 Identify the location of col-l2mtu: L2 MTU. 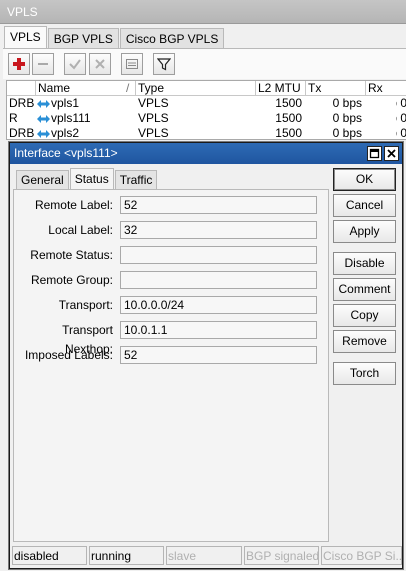
(281, 88).